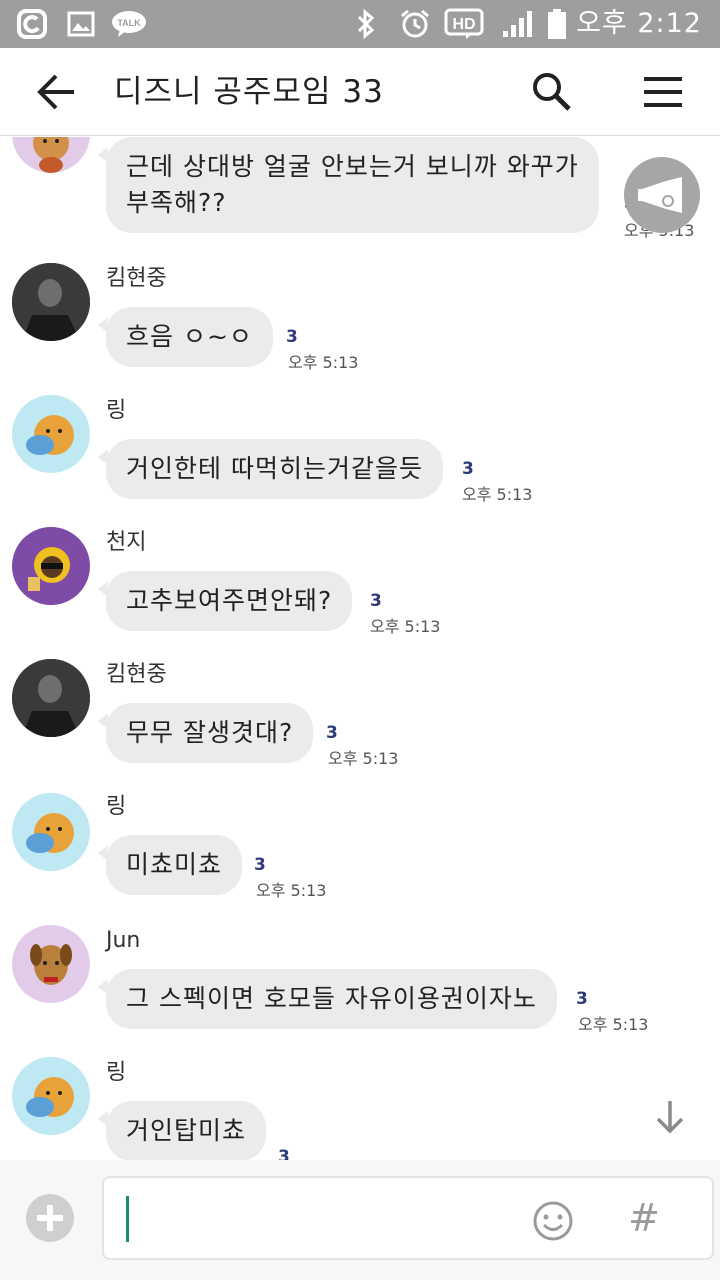 This screenshot has height=1280, width=720. Describe the element at coordinates (49, 569) in the screenshot. I see `frodo-icon` at that location.